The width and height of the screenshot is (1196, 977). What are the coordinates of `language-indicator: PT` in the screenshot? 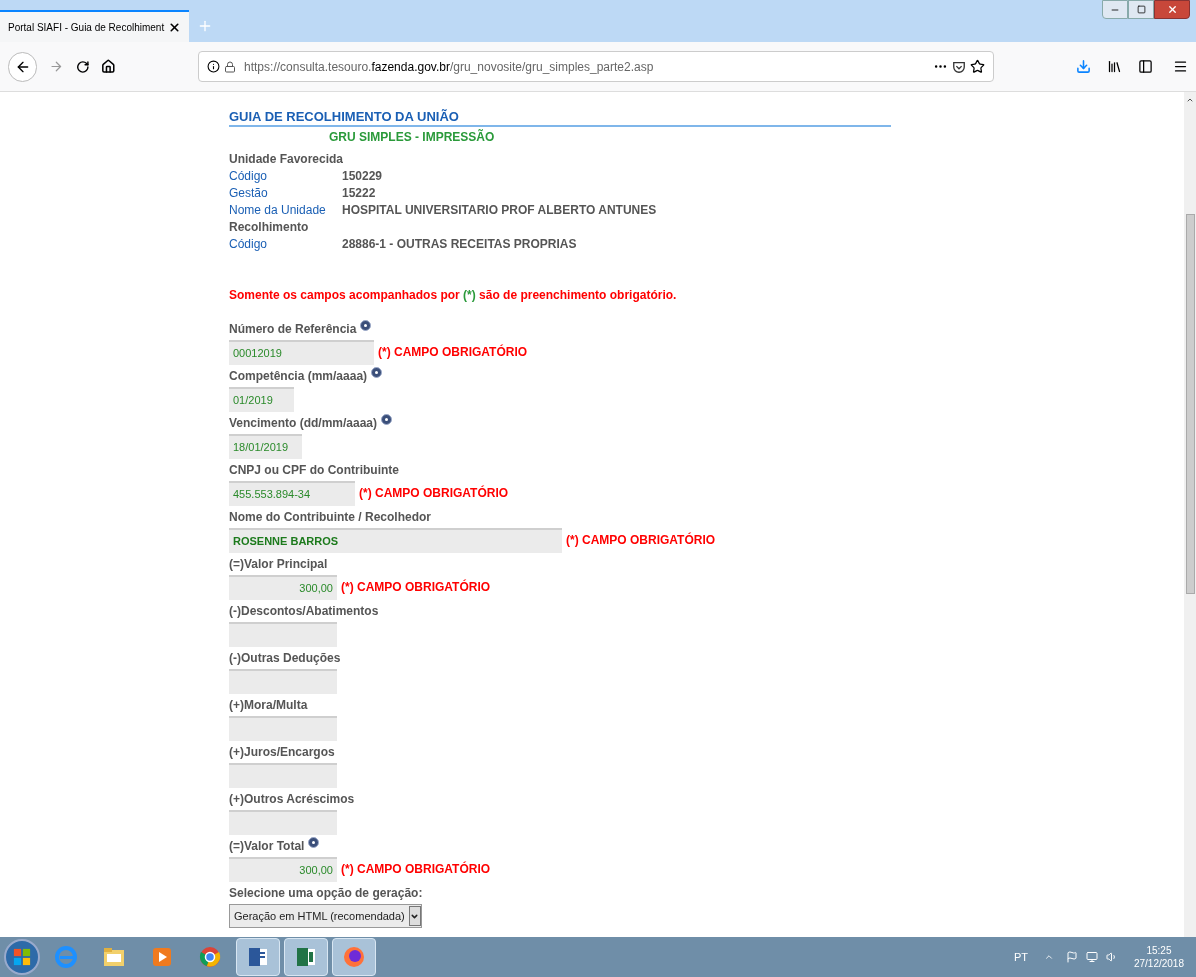 It's located at (1020, 957).